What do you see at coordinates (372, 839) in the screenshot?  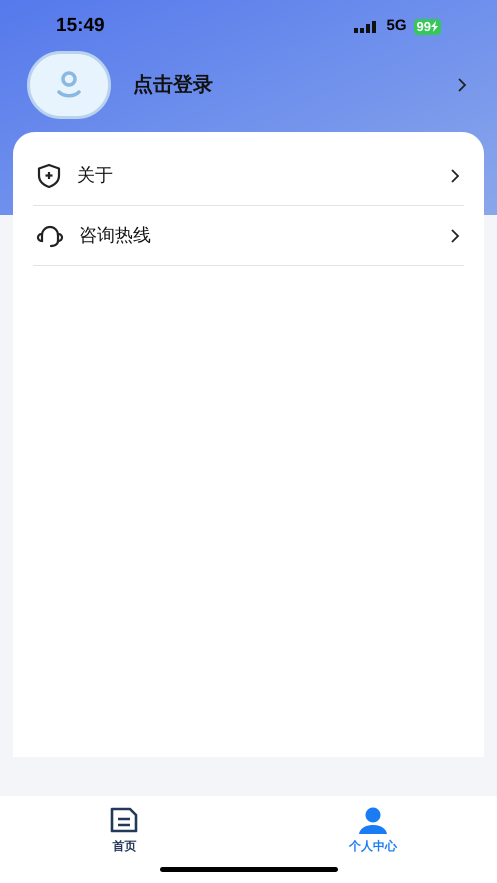 I see `tab-item: 个人中心` at bounding box center [372, 839].